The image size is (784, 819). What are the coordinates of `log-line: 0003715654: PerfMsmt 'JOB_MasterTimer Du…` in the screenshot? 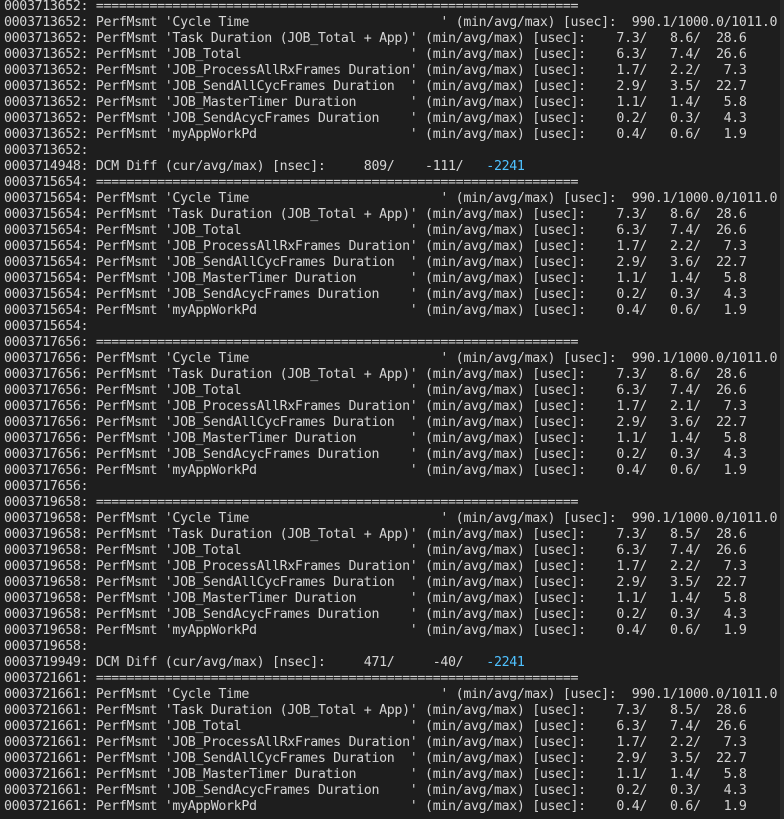 It's located at (375, 279).